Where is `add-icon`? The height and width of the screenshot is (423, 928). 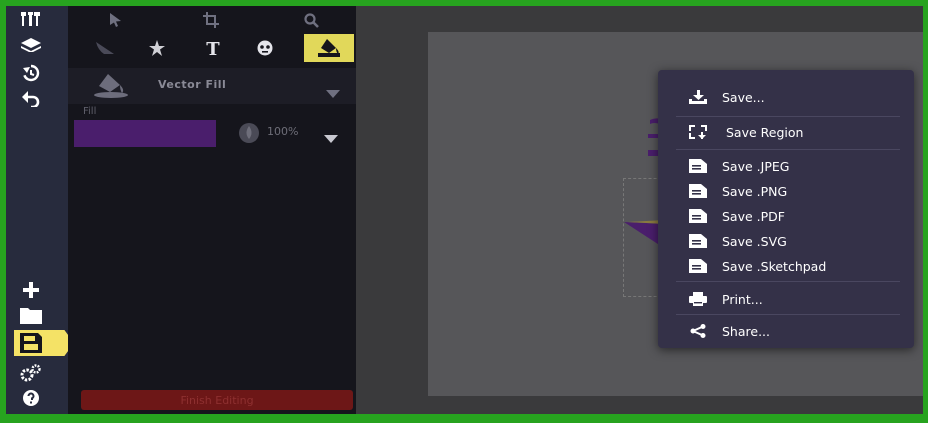 add-icon is located at coordinates (31, 290).